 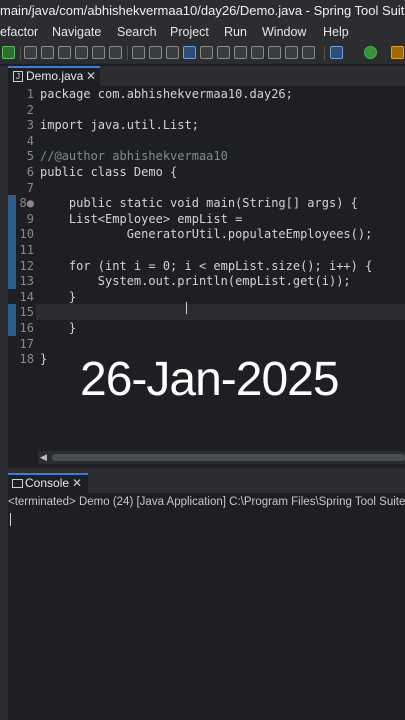 I want to click on code-line: 15, so click(x=206, y=313).